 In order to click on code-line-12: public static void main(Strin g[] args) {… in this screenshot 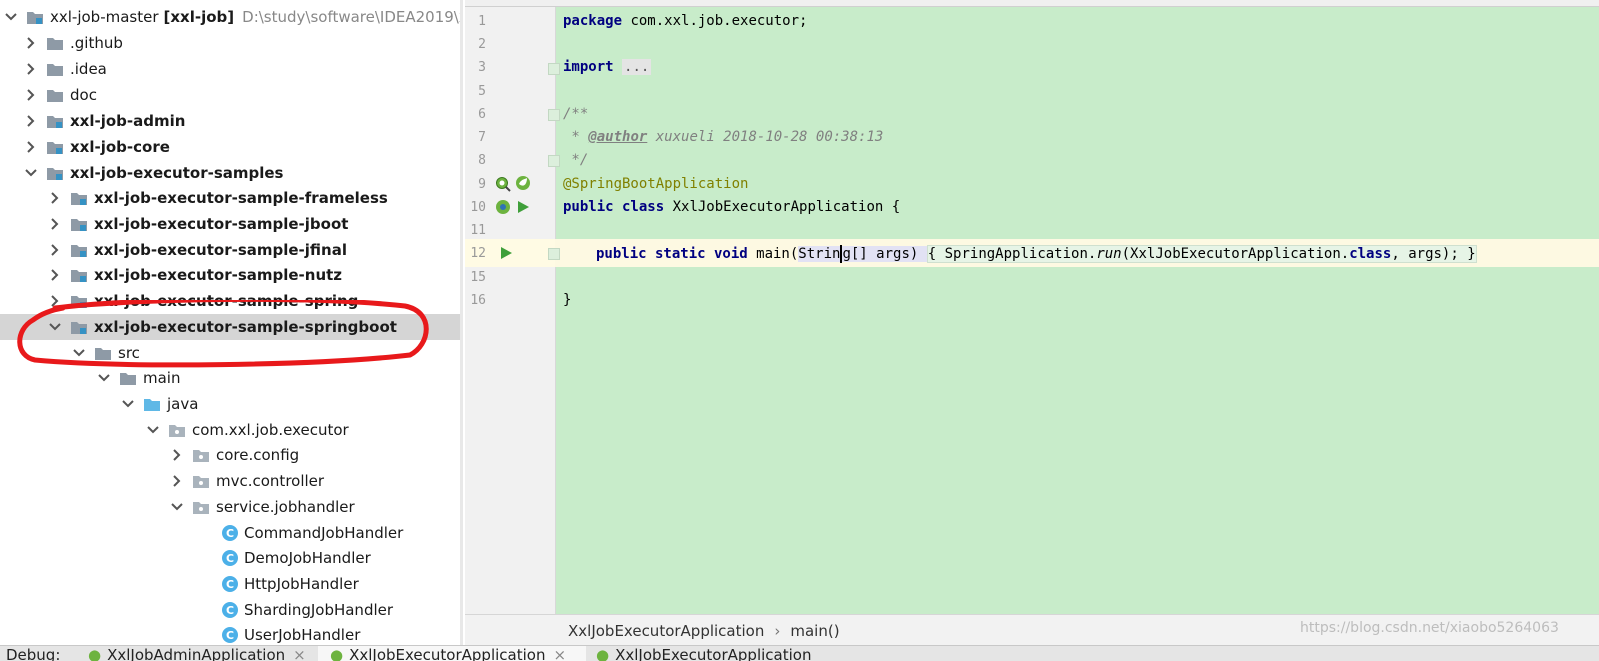, I will do `click(1036, 254)`.